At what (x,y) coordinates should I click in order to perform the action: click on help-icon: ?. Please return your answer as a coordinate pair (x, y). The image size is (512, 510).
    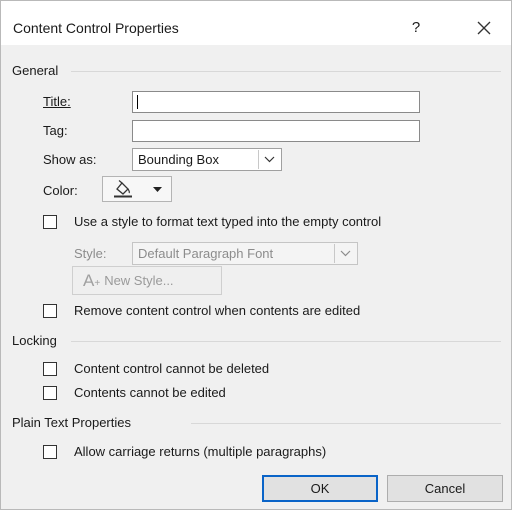
    Looking at the image, I should click on (416, 27).